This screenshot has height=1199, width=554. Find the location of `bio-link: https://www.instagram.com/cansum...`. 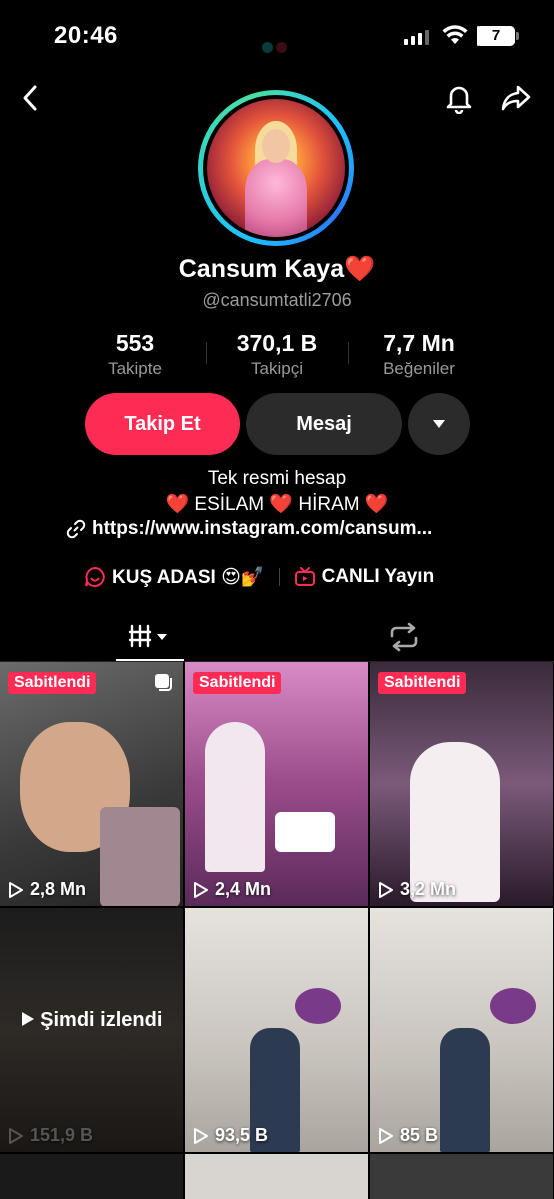

bio-link: https://www.instagram.com/cansum... is located at coordinates (281, 529).